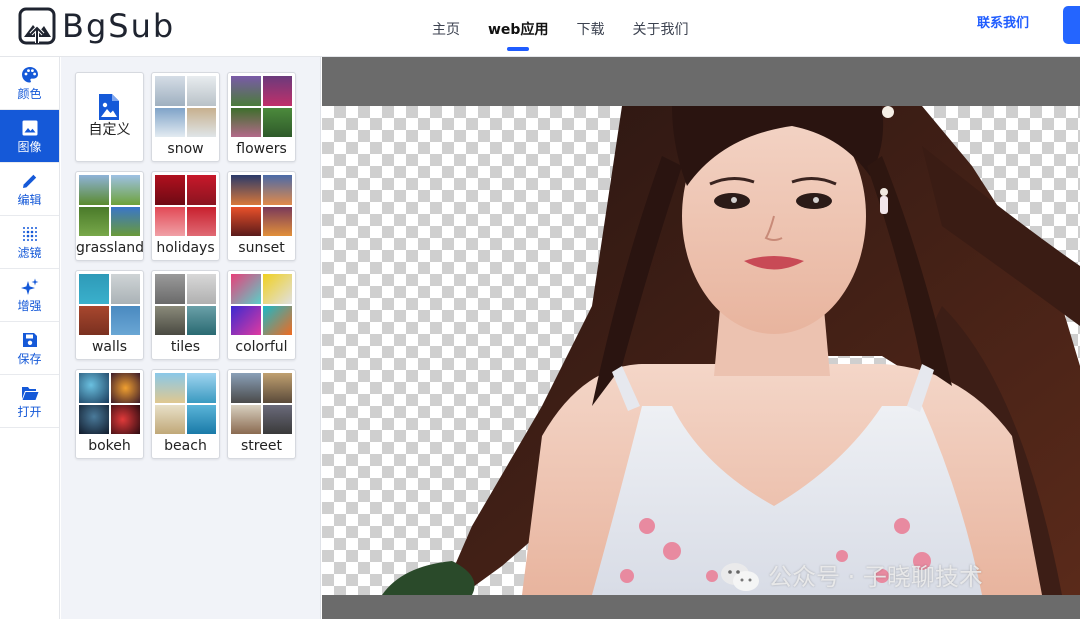 The width and height of the screenshot is (1080, 619). I want to click on dots-grid-icon, so click(29, 233).